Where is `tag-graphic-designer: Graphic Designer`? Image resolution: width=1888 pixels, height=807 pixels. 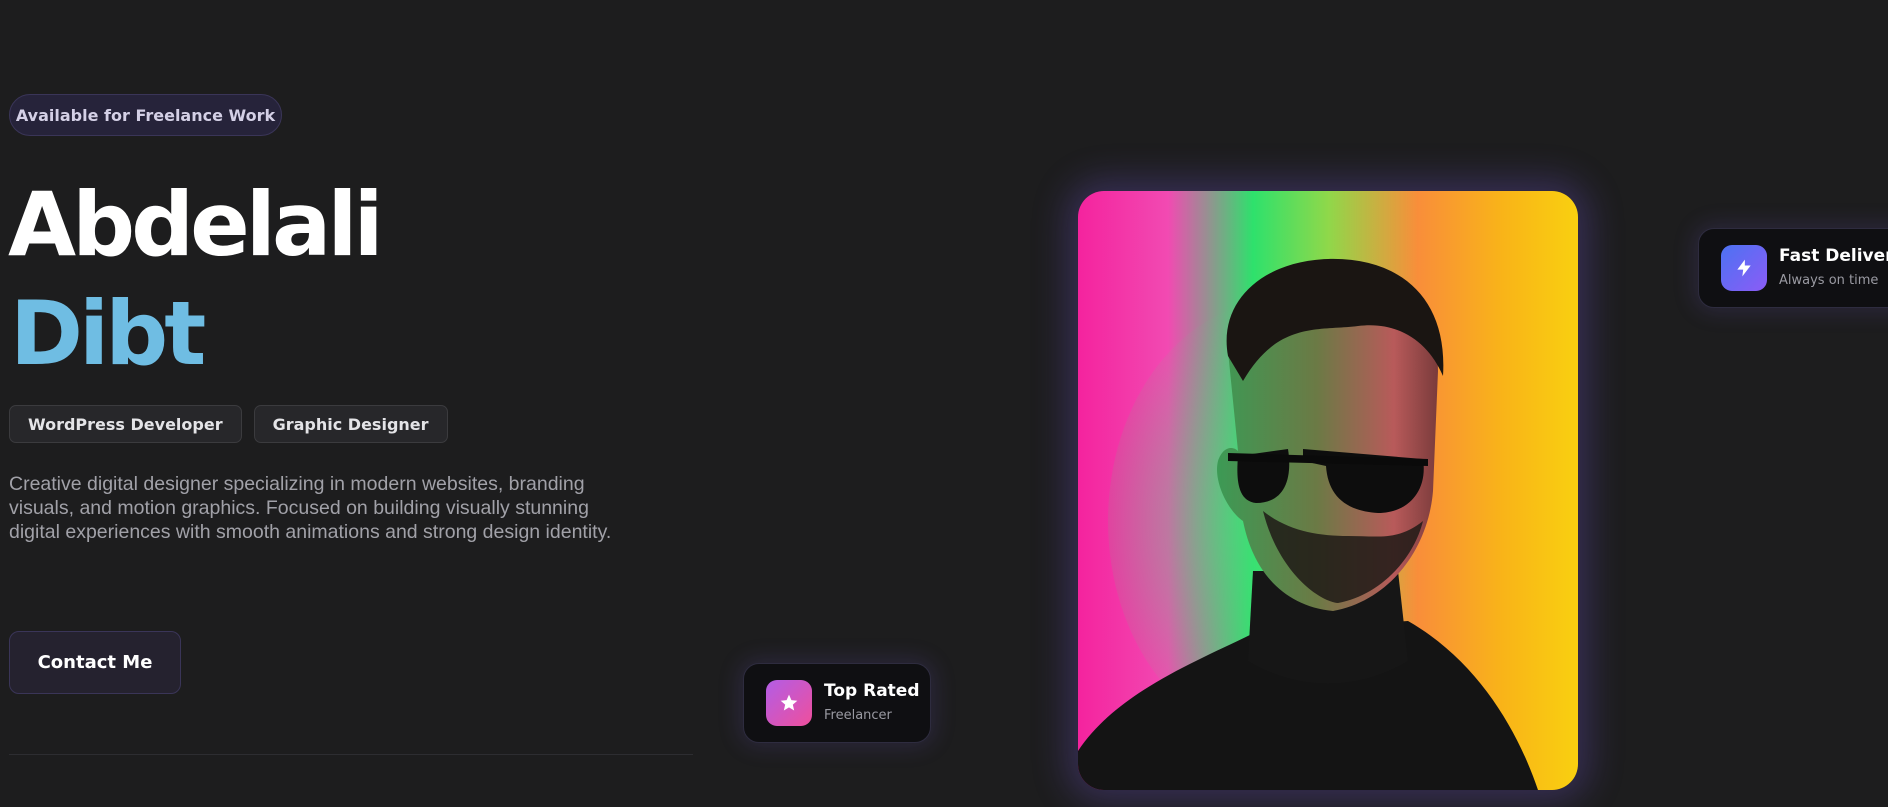 tag-graphic-designer: Graphic Designer is located at coordinates (350, 424).